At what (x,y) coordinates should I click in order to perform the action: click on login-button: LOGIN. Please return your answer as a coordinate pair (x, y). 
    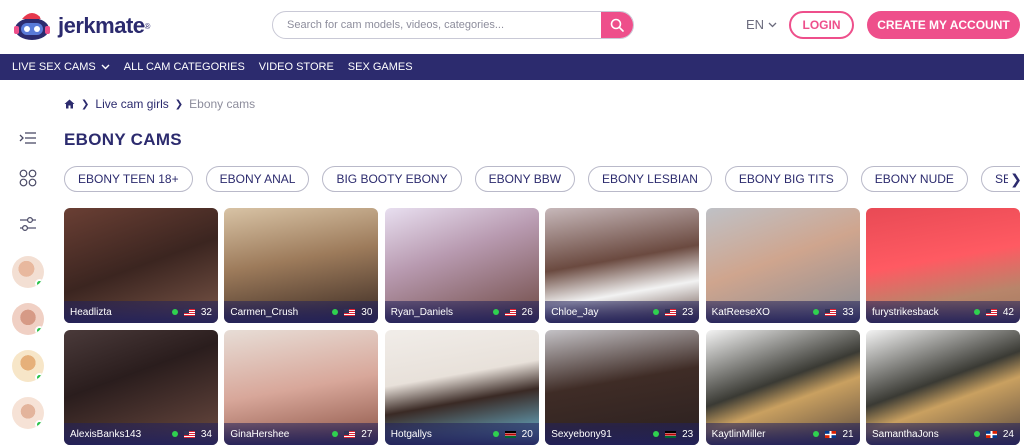
    Looking at the image, I should click on (821, 25).